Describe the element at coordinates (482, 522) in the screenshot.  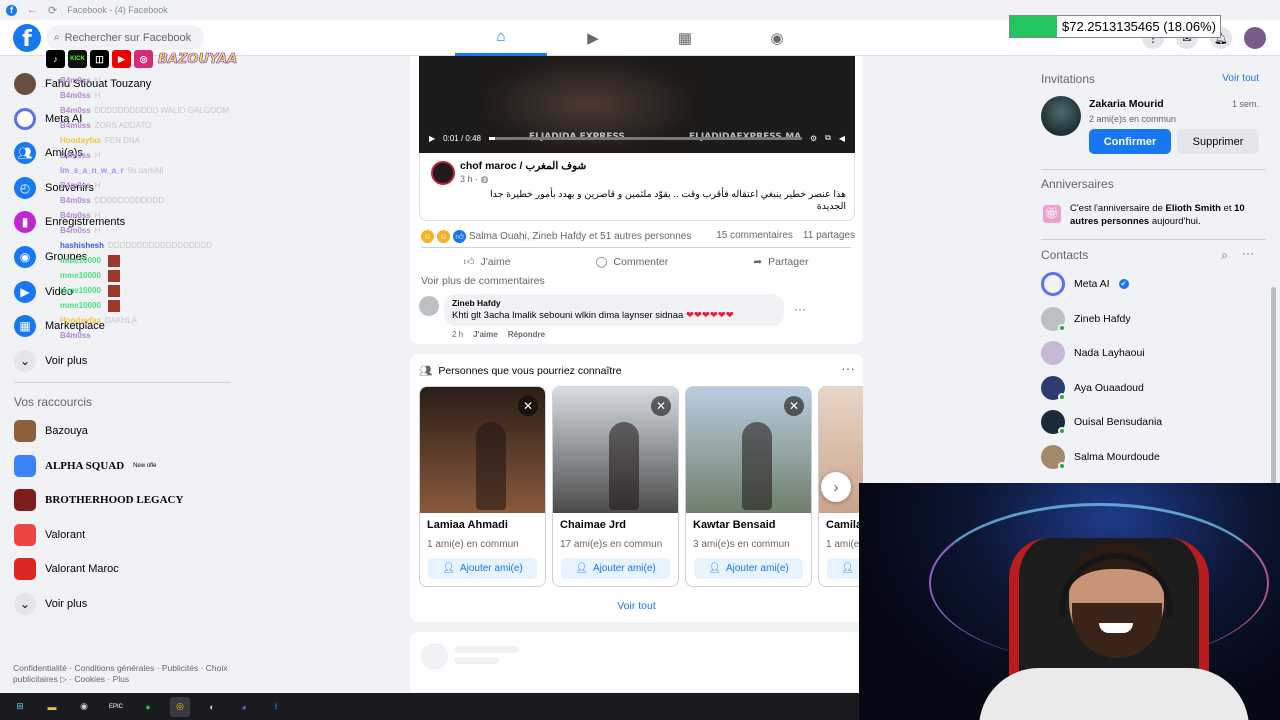
I see `person-name: Lamiaa Ahmadi` at that location.